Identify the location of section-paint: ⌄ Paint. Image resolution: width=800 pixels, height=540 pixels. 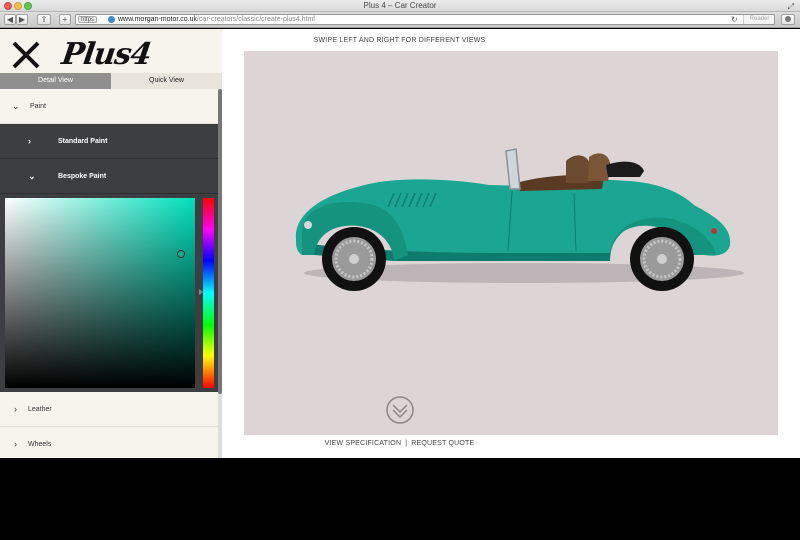
(109, 106).